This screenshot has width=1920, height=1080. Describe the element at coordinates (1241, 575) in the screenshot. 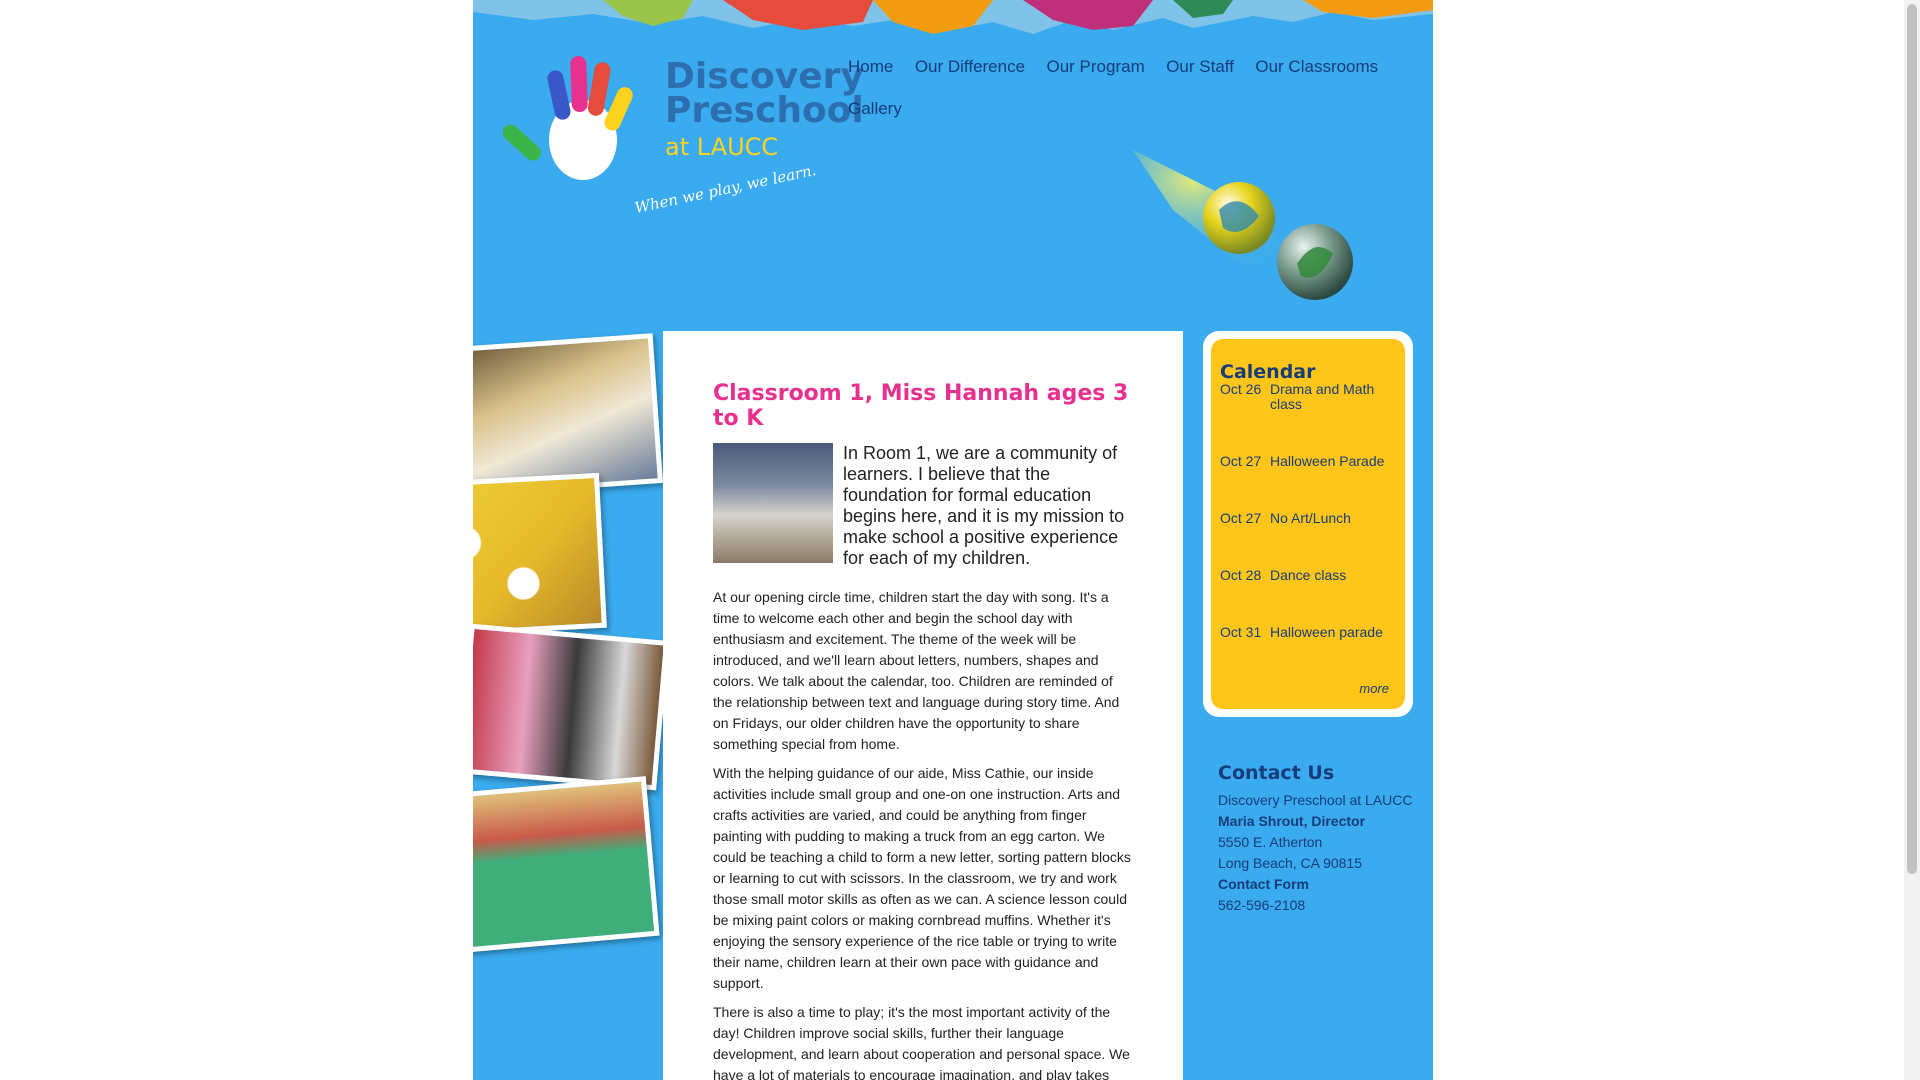

I see `event-date: Oct 28` at that location.